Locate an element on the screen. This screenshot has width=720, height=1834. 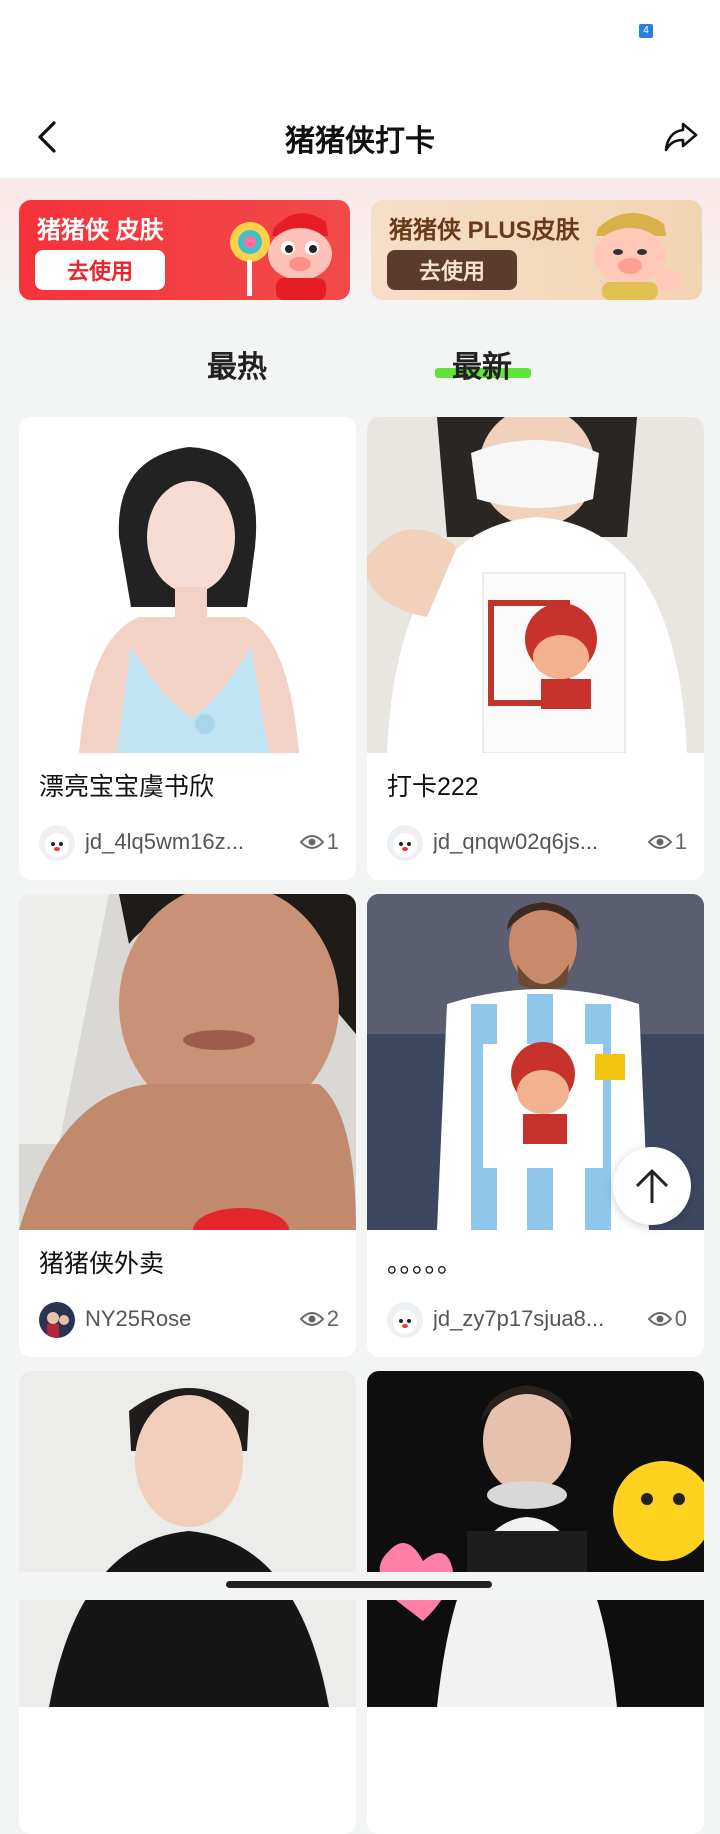
banner-title: 猪猪侠 PLUS皮肤 is located at coordinates (484, 230).